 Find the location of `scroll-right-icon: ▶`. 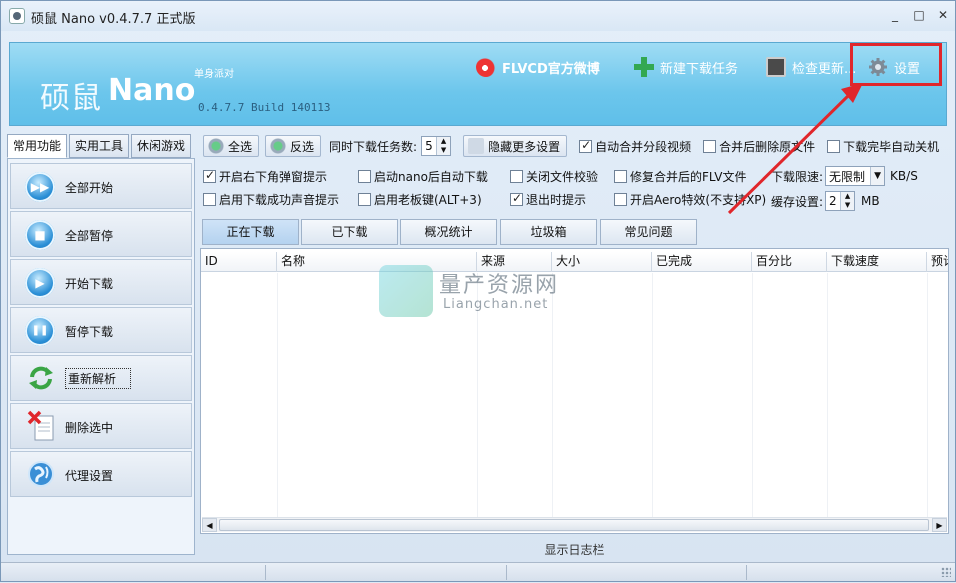

scroll-right-icon: ▶ is located at coordinates (939, 525).